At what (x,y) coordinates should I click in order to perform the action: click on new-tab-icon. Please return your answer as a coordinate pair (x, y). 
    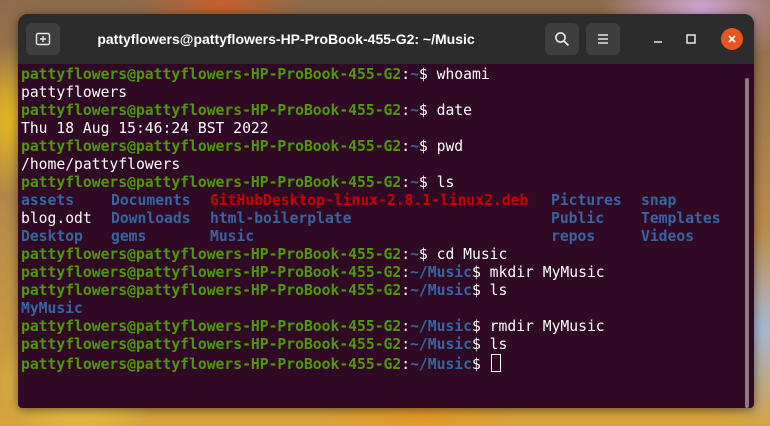
    Looking at the image, I should click on (43, 39).